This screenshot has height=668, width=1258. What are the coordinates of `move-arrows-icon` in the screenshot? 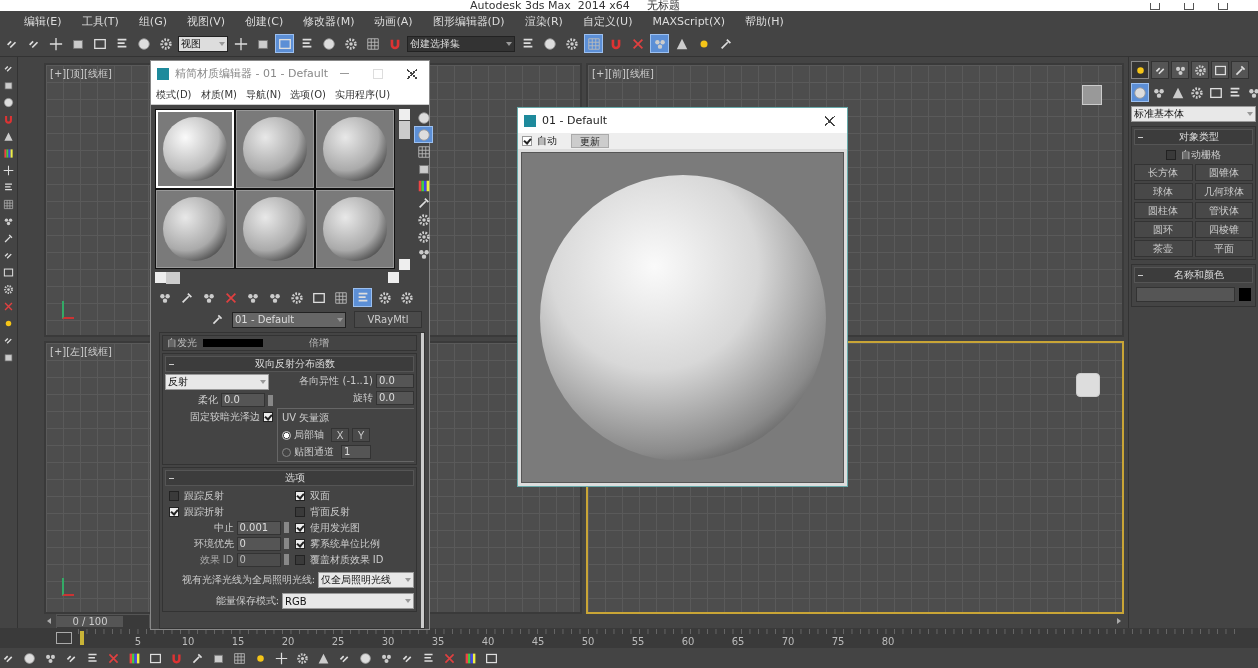 It's located at (281, 658).